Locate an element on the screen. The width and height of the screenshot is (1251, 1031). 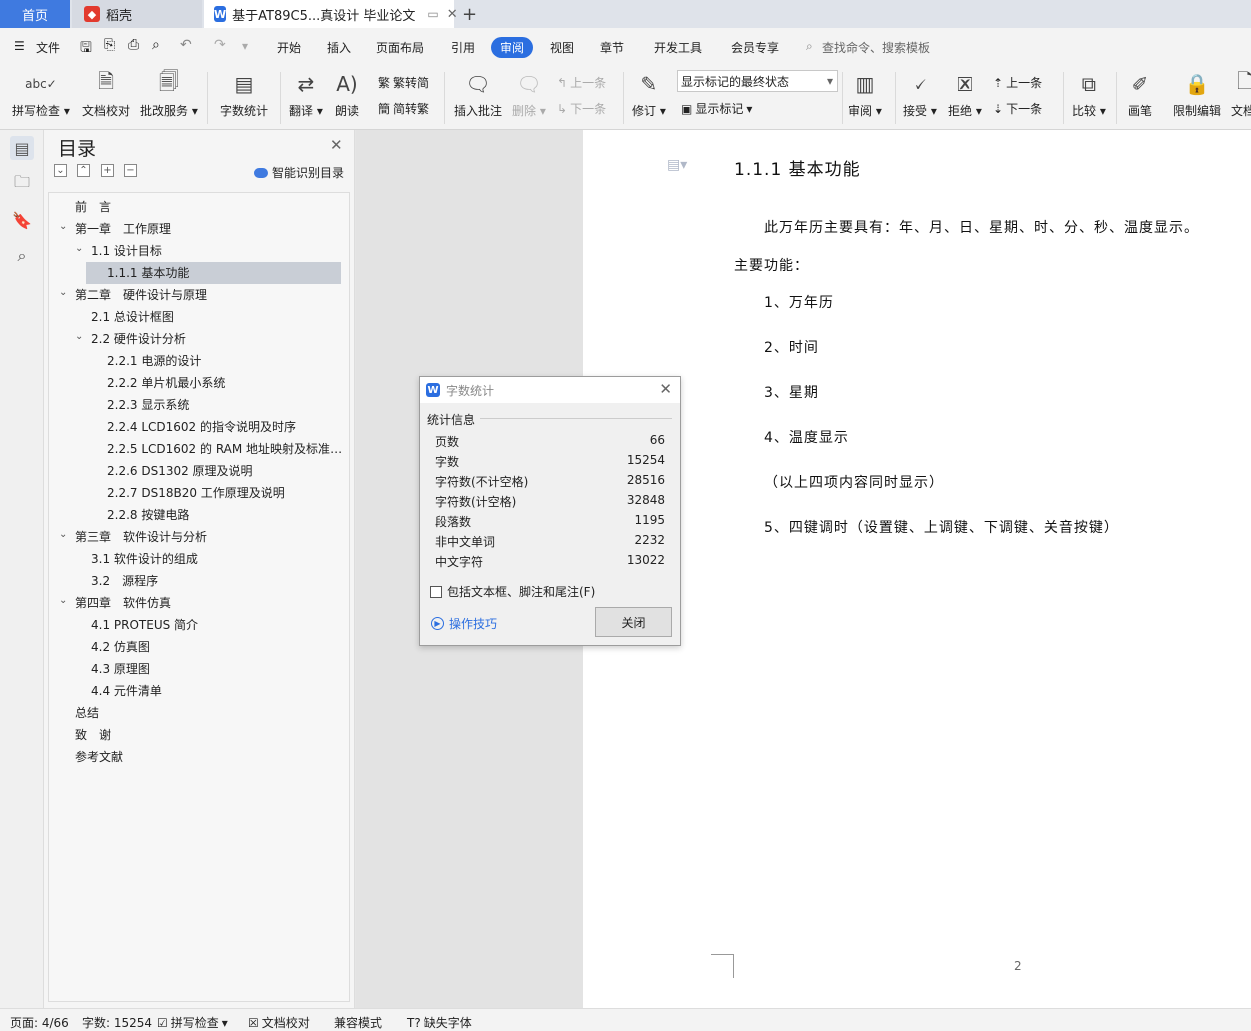
toc-item: 1.1.1 基本功能 is located at coordinates (213, 273).